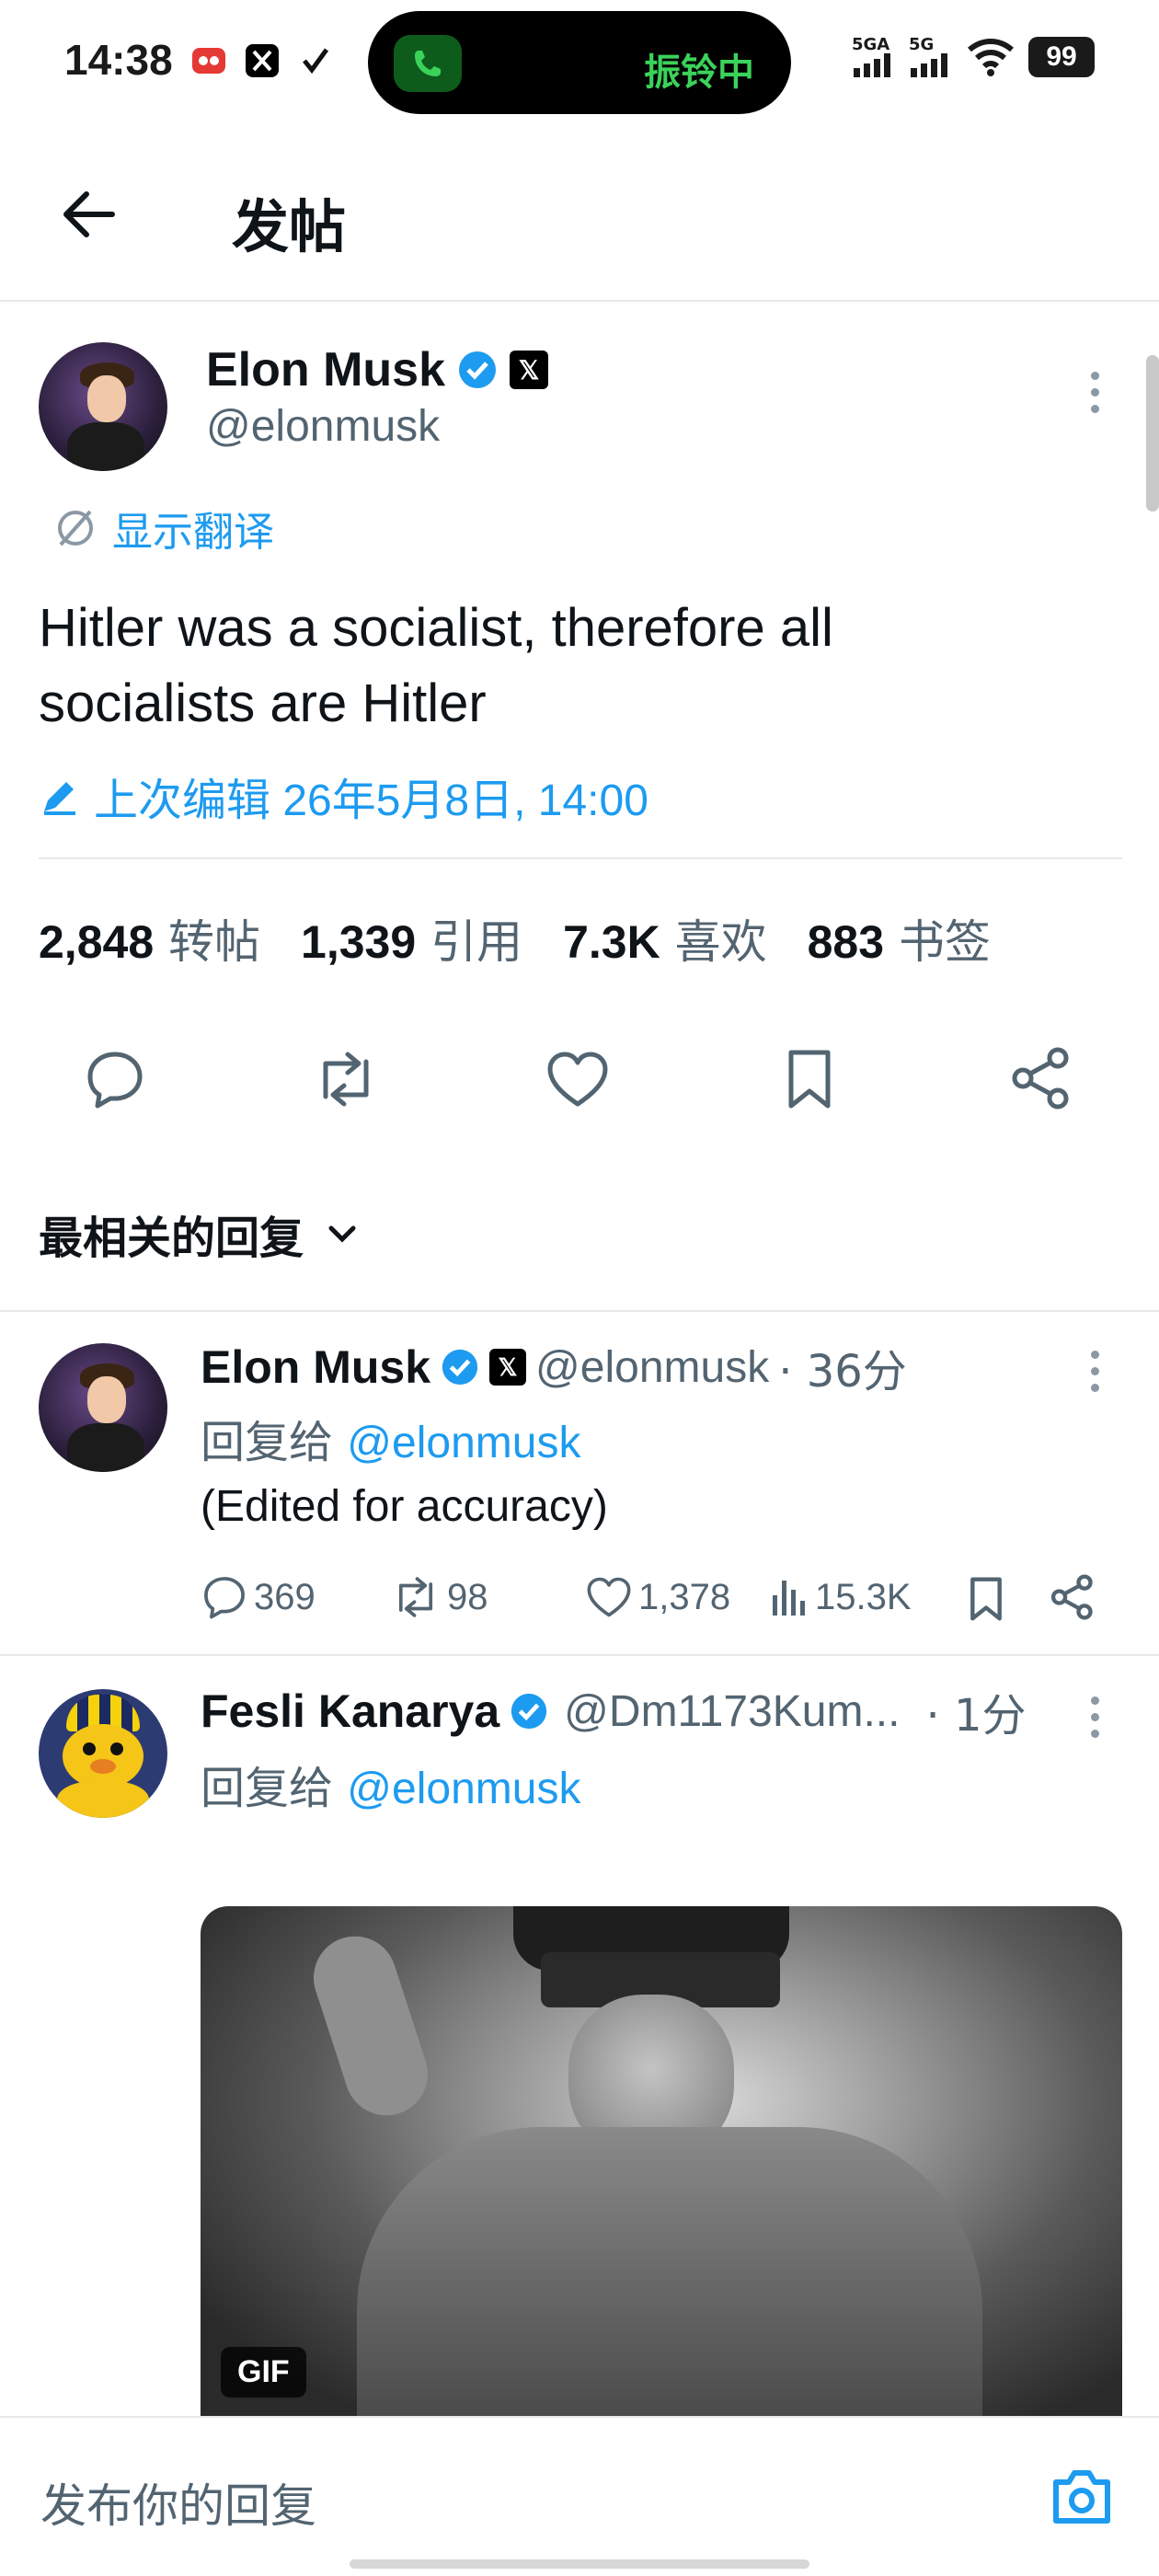  I want to click on bookmarks-count: 883, so click(846, 942).